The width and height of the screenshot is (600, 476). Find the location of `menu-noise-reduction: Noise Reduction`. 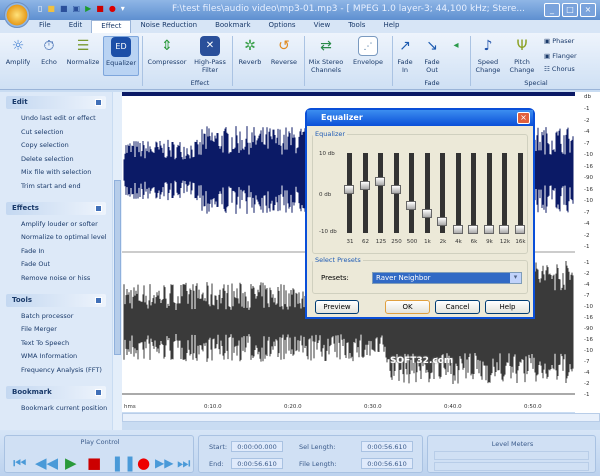

menu-noise-reduction: Noise Reduction is located at coordinates (168, 26).